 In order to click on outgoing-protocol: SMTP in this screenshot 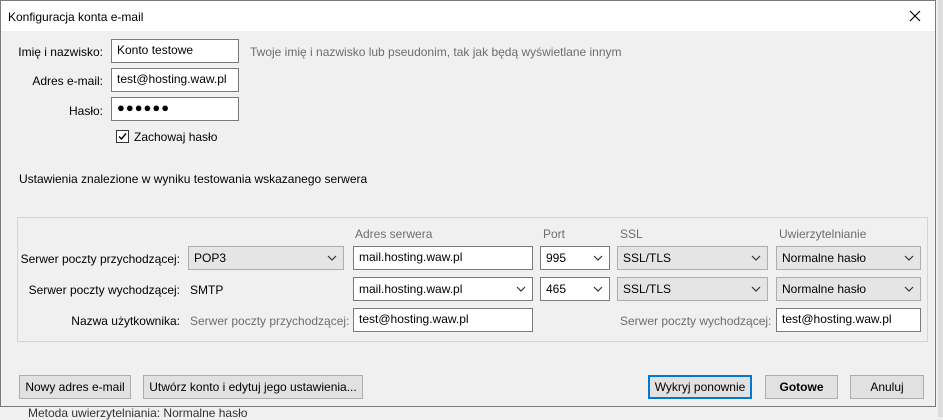, I will do `click(207, 290)`.